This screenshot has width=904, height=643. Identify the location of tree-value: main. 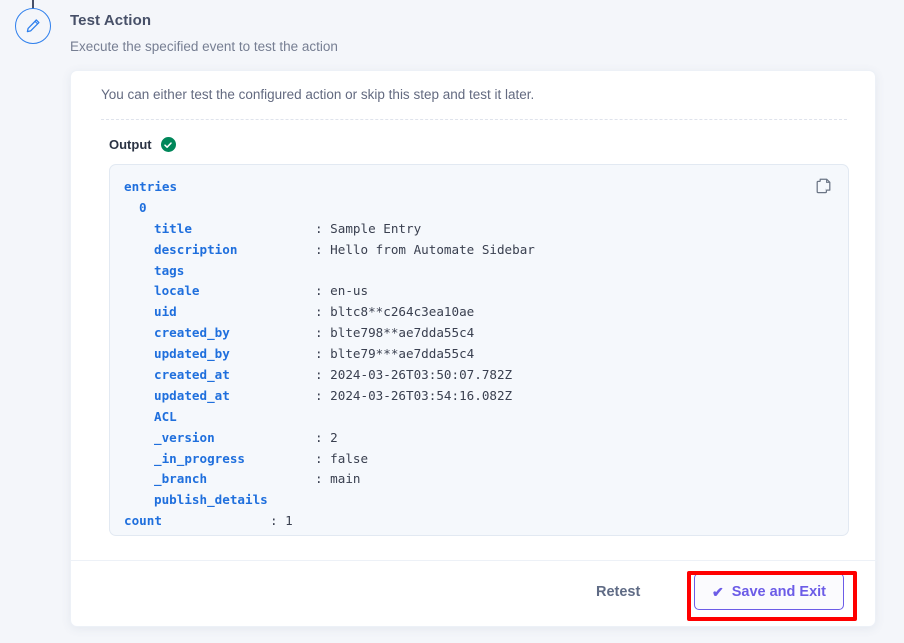
(345, 479).